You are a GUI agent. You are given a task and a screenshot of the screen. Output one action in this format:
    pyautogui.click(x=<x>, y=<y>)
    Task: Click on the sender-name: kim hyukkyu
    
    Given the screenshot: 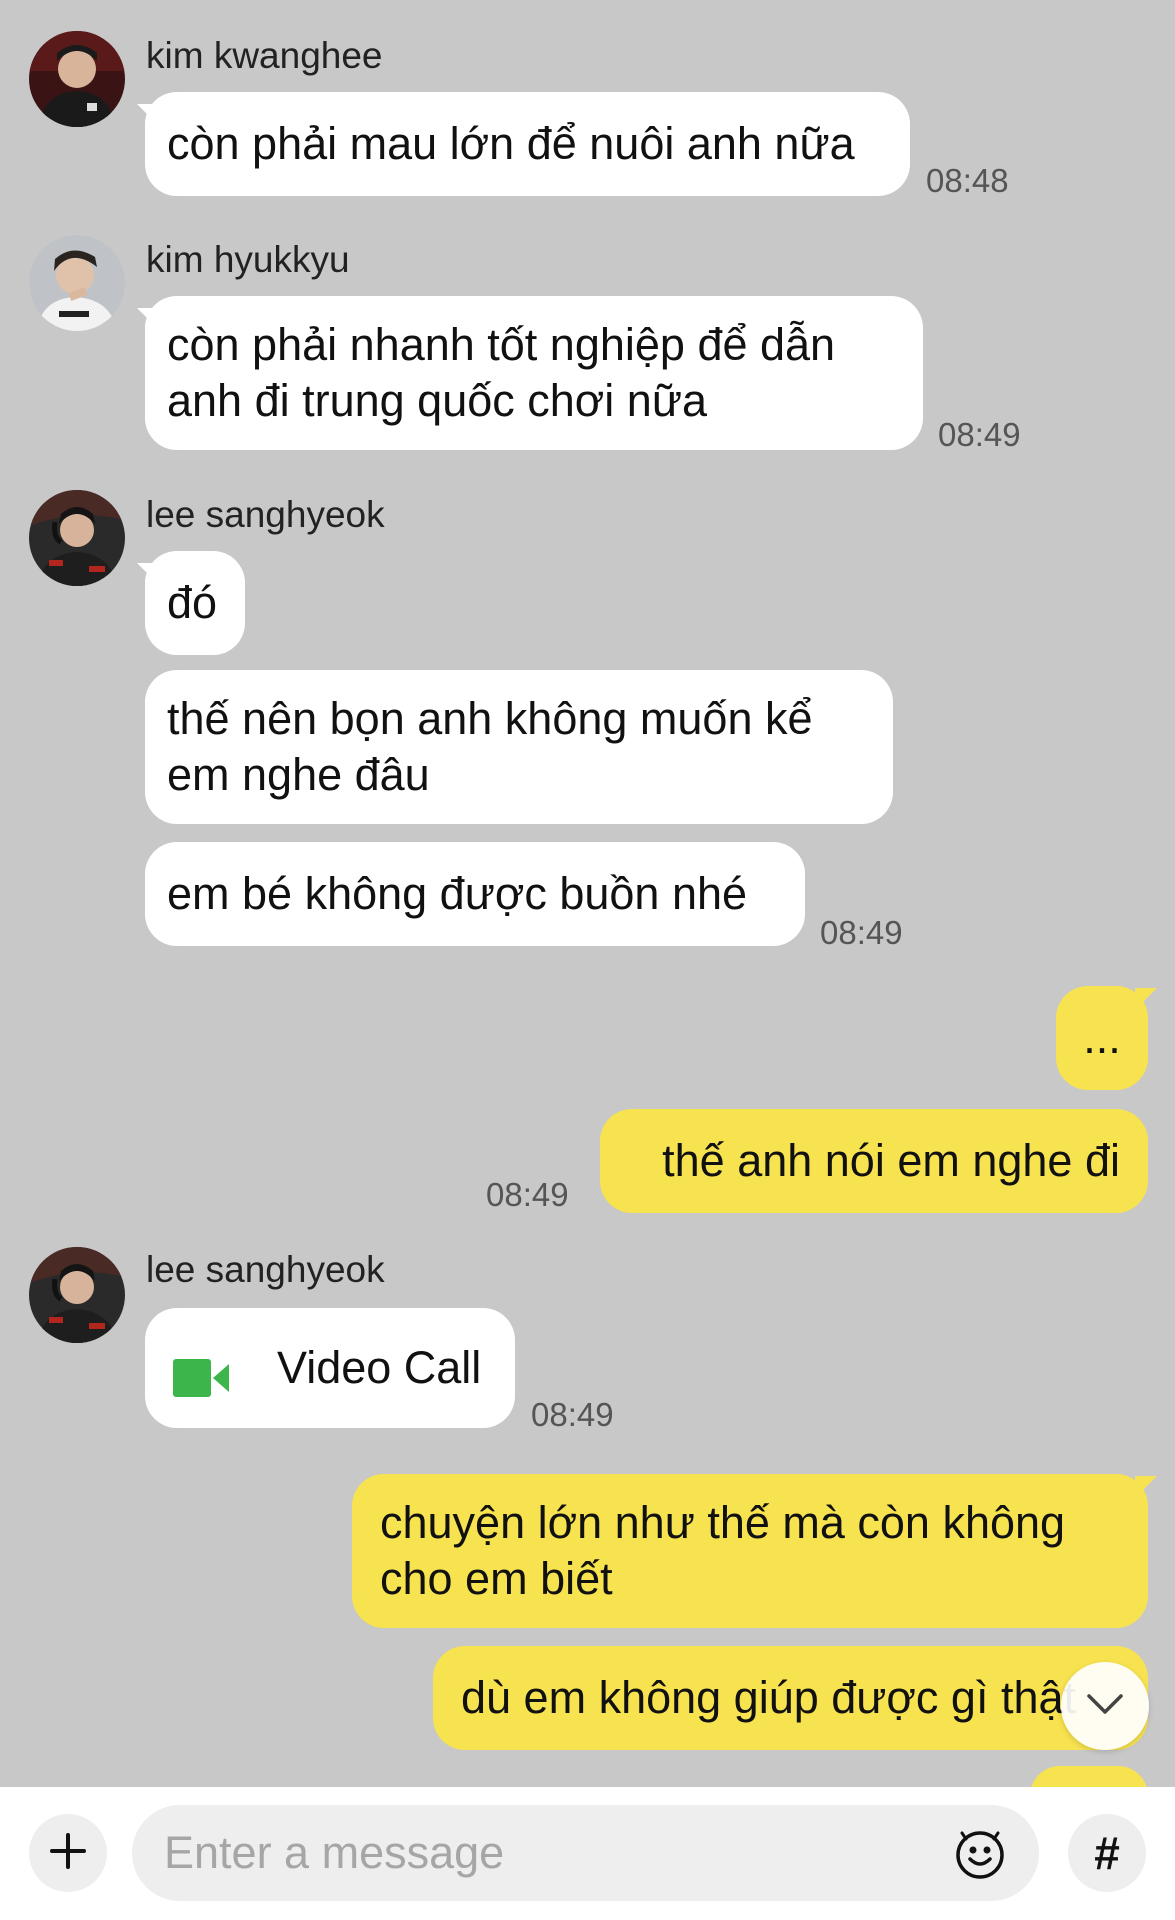 What is the action you would take?
    pyautogui.click(x=248, y=259)
    